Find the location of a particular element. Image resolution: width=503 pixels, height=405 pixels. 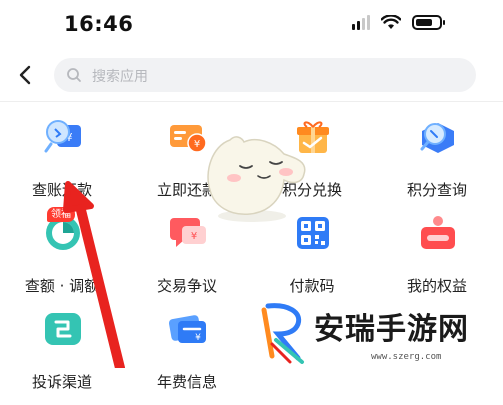

complaint-channel-icon is located at coordinates (63, 329).